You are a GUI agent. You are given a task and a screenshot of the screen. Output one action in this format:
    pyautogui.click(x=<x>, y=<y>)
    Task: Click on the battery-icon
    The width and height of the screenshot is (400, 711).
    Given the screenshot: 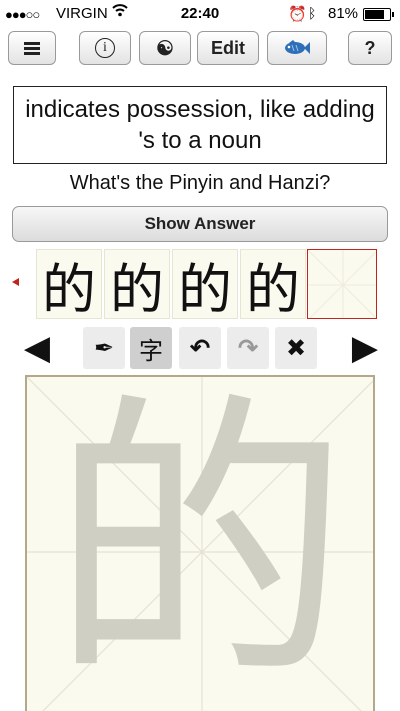 What is the action you would take?
    pyautogui.click(x=378, y=14)
    